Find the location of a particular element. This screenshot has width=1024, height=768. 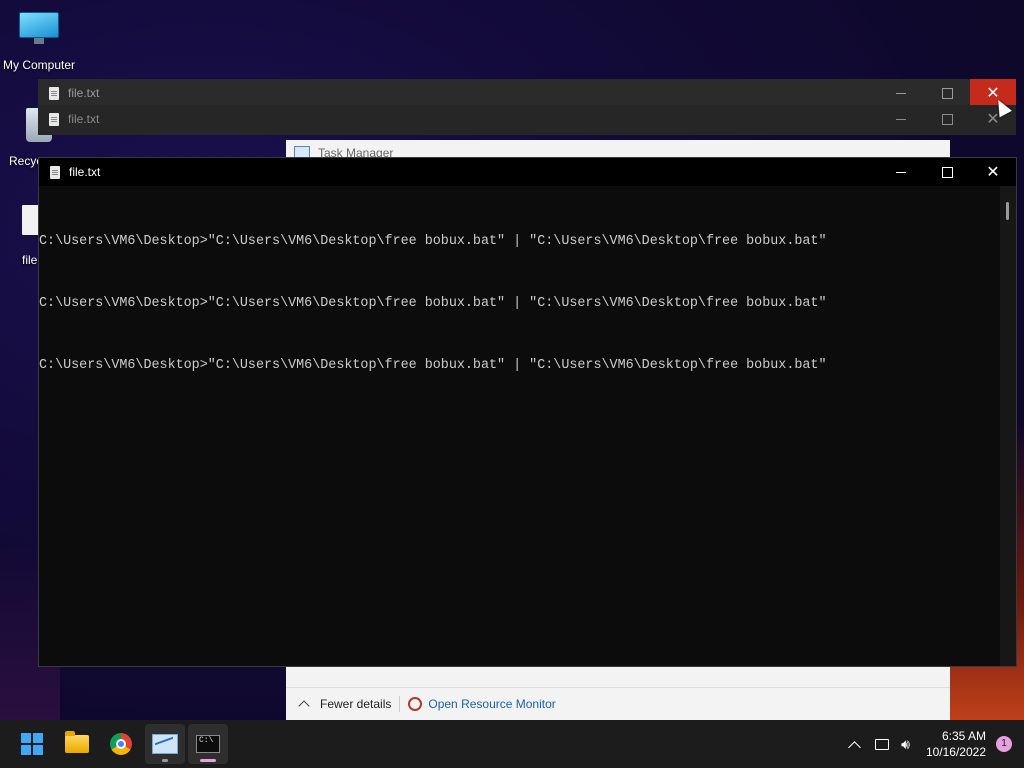

active-indicator is located at coordinates (208, 760).